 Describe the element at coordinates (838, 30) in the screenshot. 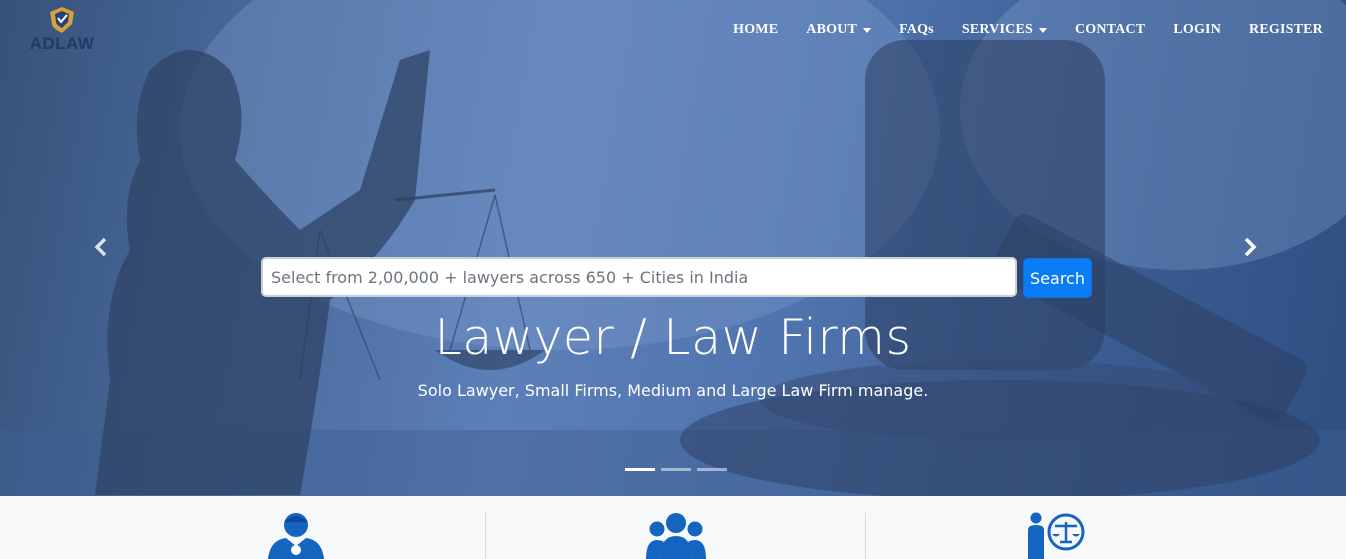

I see `nav-about: ABOUT` at that location.